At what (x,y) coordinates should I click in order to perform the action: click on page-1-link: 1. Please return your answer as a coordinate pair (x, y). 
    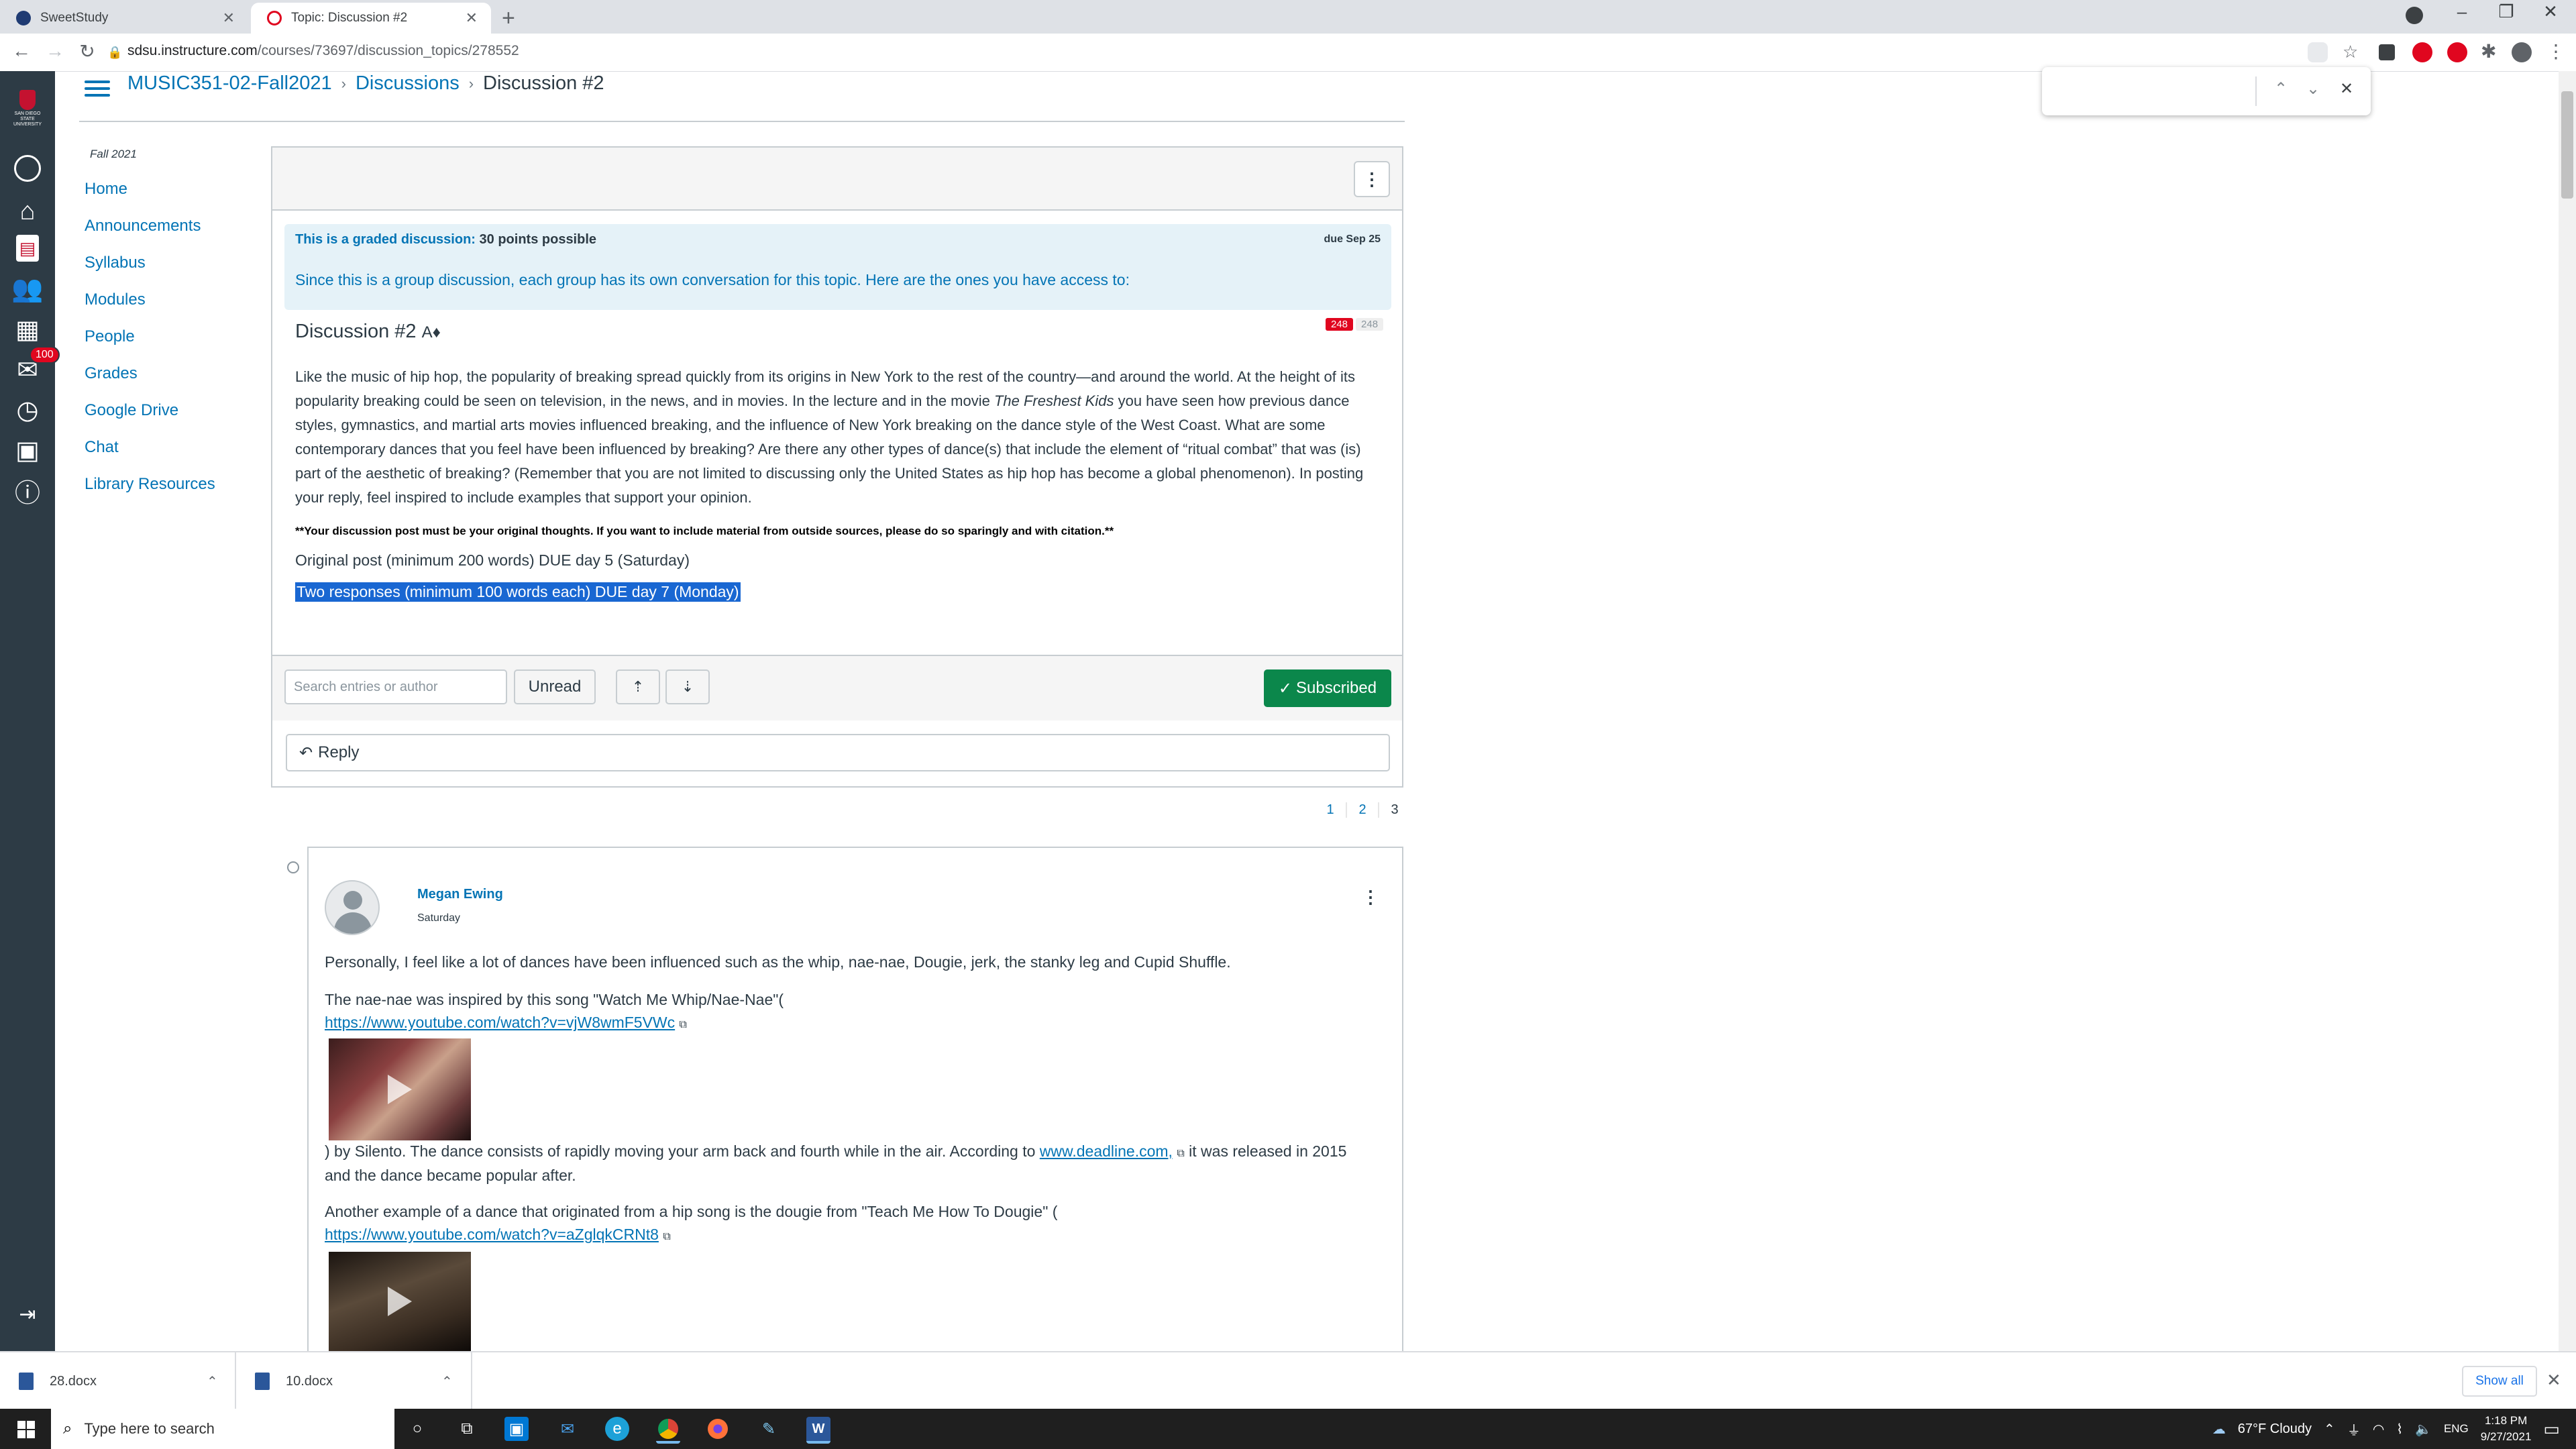
    Looking at the image, I should click on (1331, 810).